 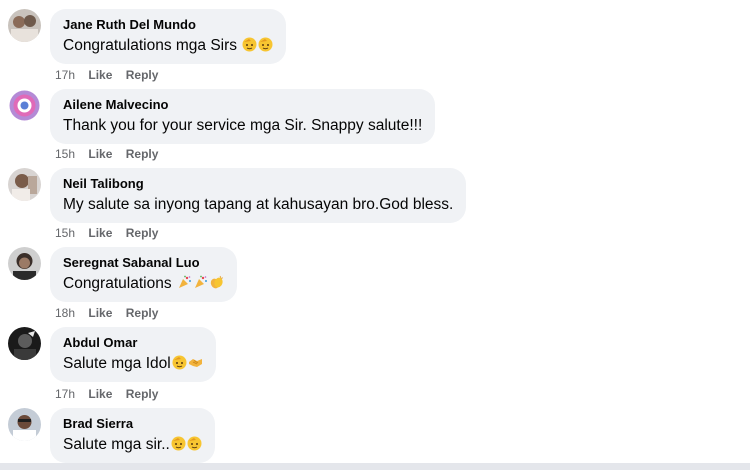 I want to click on commenter-name: Abdul Omar, so click(x=133, y=342).